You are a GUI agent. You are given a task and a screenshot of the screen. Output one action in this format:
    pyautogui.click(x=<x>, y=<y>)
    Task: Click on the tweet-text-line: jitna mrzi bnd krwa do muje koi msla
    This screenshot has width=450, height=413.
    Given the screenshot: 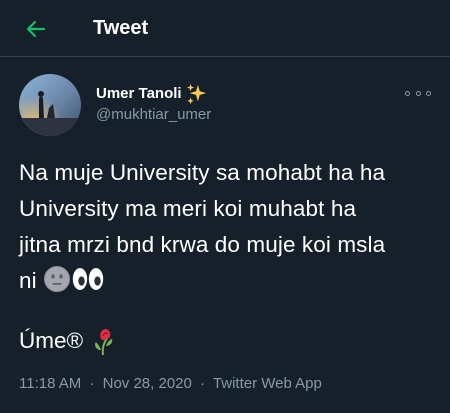 What is the action you would take?
    pyautogui.click(x=202, y=244)
    